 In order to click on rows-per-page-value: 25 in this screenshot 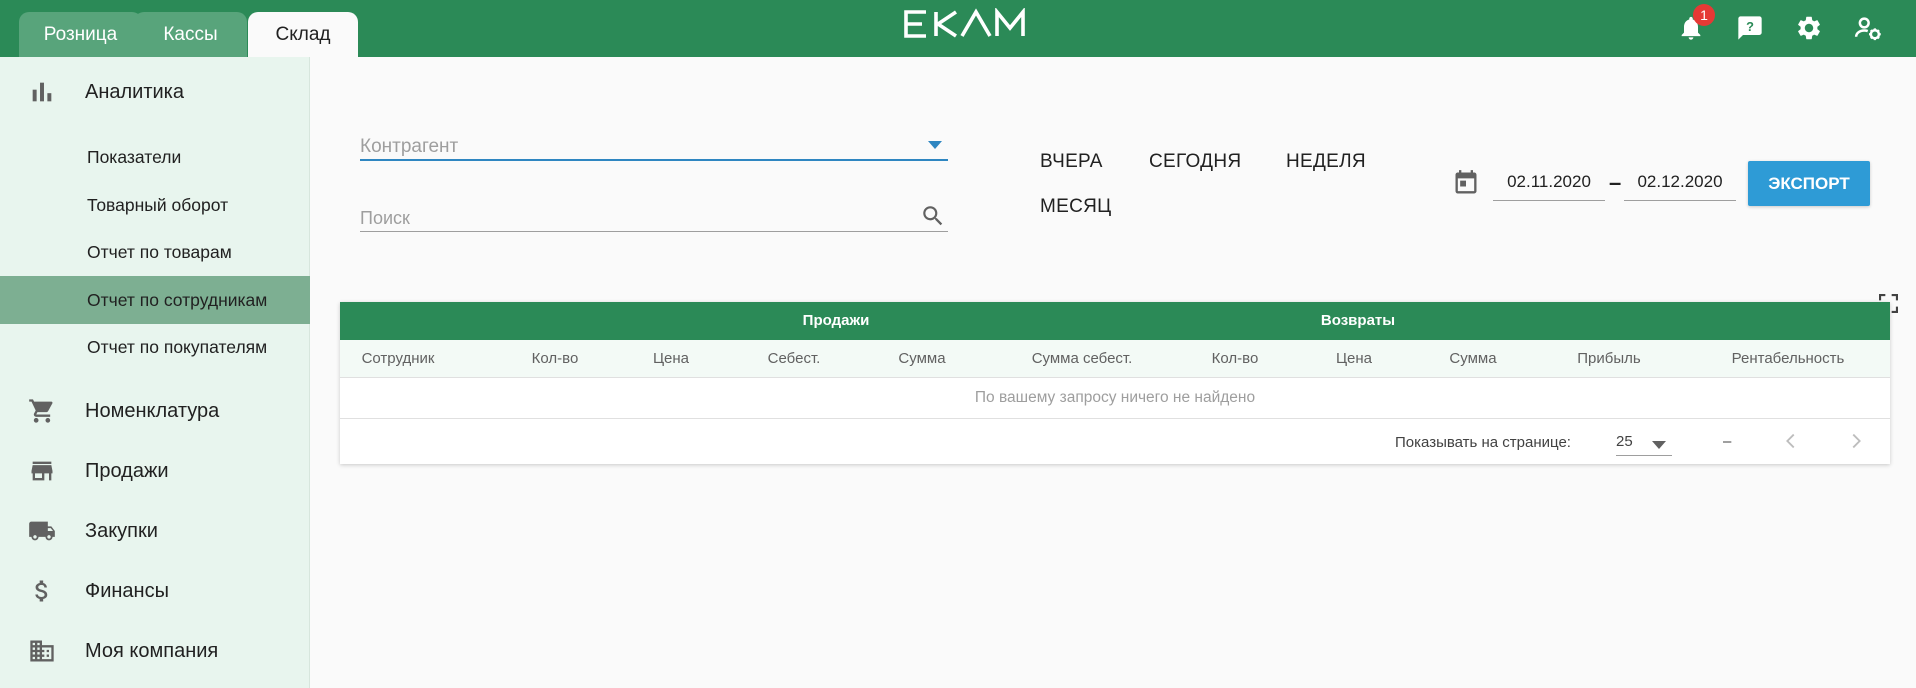, I will do `click(1624, 441)`.